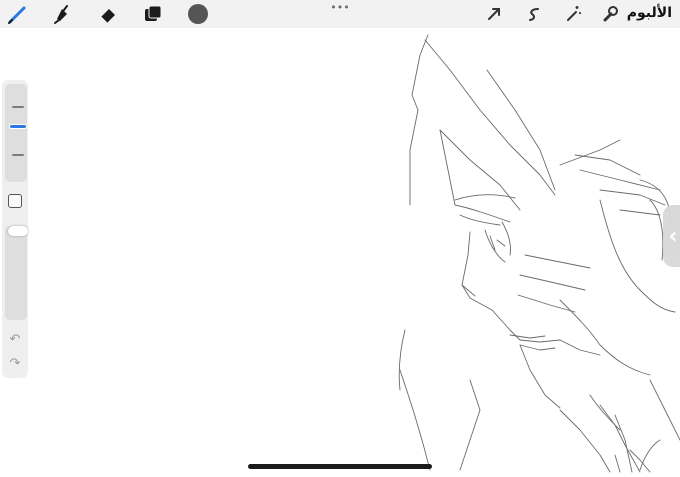  What do you see at coordinates (573, 14) in the screenshot?
I see `magic-wand-icon` at bounding box center [573, 14].